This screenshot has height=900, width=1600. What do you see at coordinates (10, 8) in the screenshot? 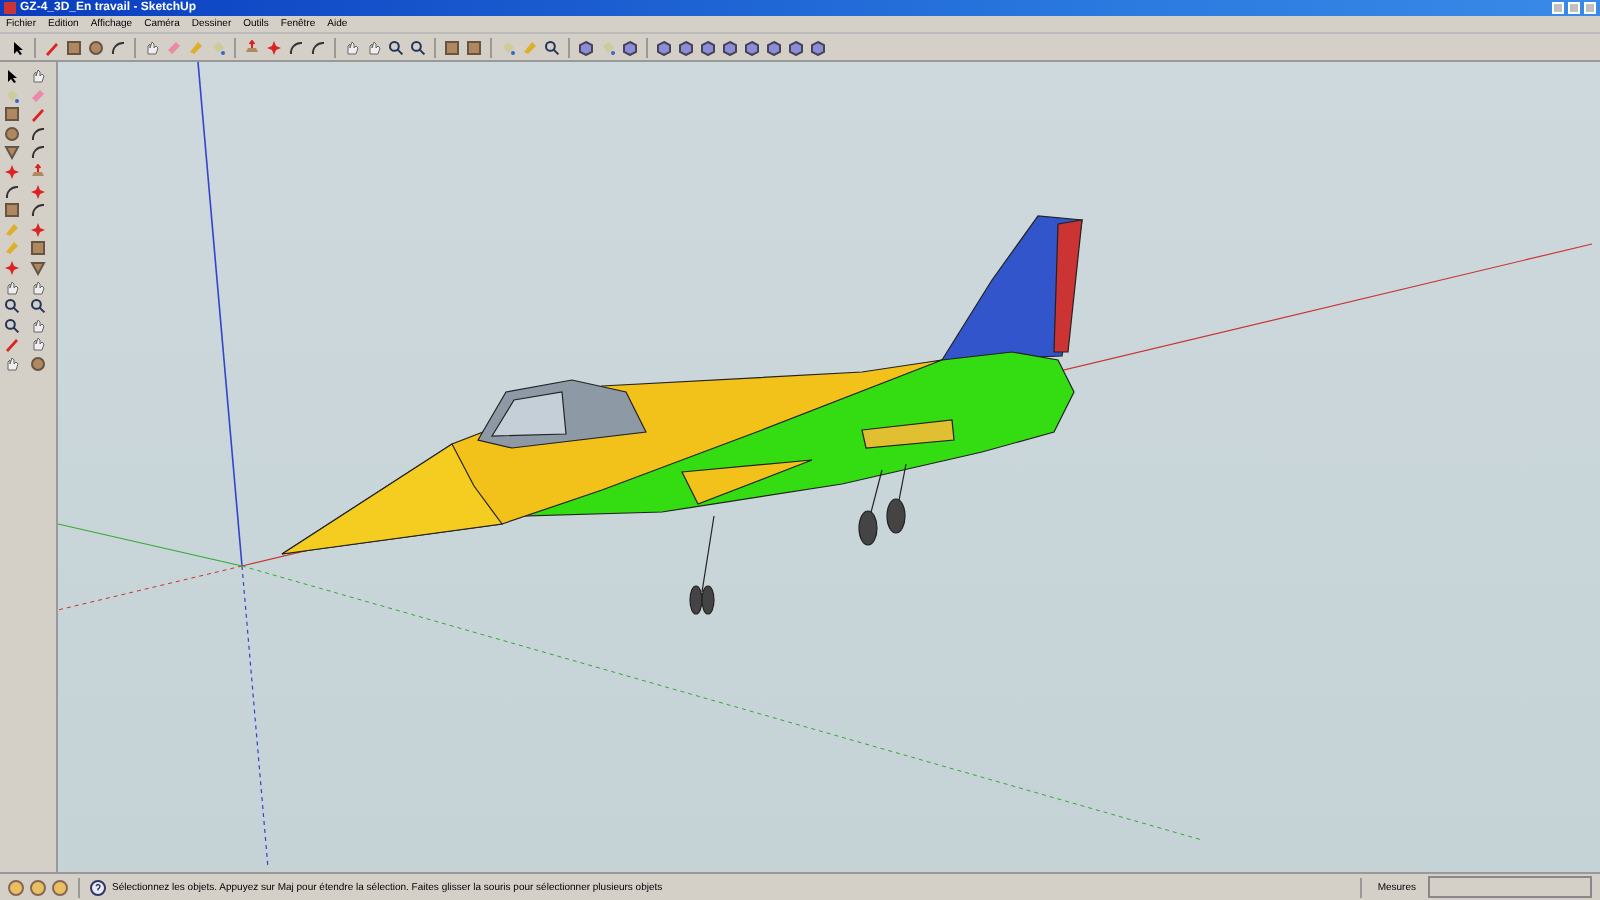
I see `app-icon` at bounding box center [10, 8].